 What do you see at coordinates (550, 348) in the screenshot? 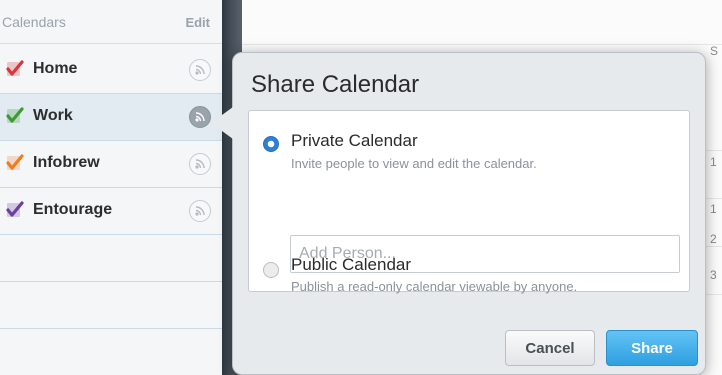
I see `cancel-button: Cancel` at bounding box center [550, 348].